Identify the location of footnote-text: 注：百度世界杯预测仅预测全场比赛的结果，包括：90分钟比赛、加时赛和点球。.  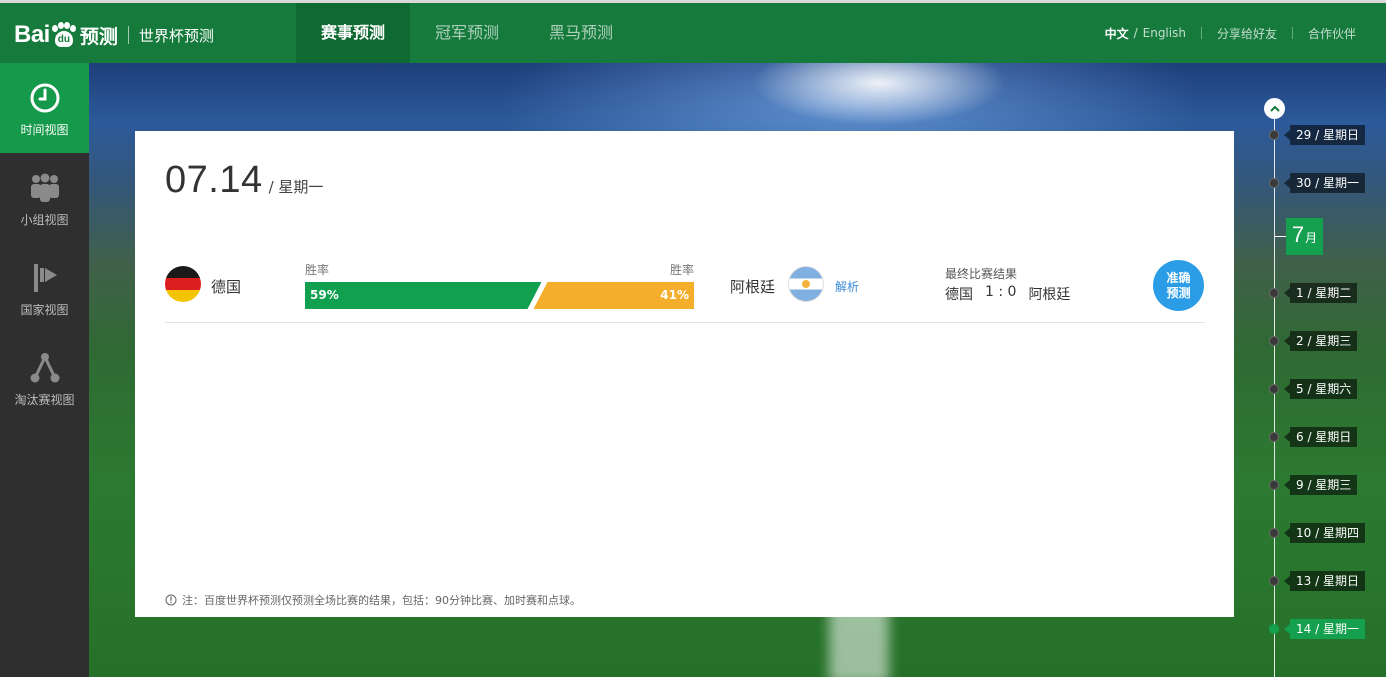
(381, 600).